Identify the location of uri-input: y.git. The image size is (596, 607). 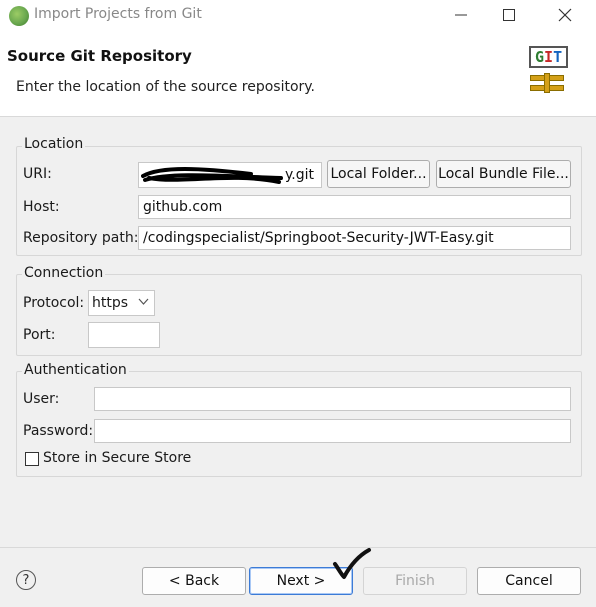
(230, 175).